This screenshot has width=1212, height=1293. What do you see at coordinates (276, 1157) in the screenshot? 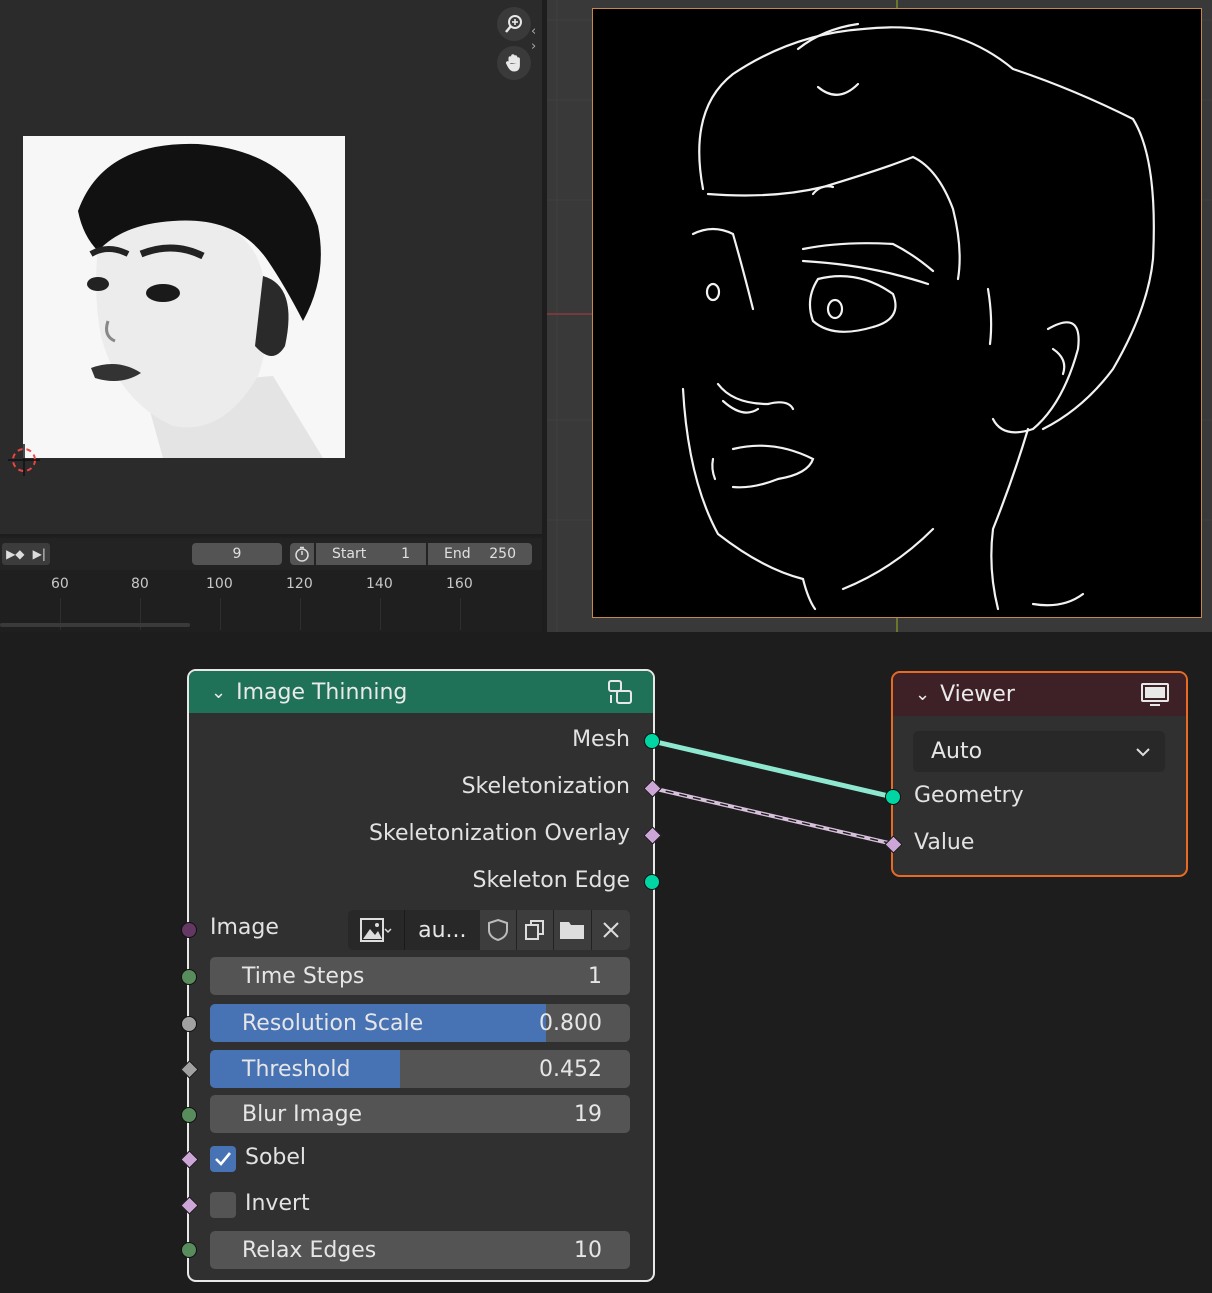
I see `sobel-label: Sobel` at bounding box center [276, 1157].